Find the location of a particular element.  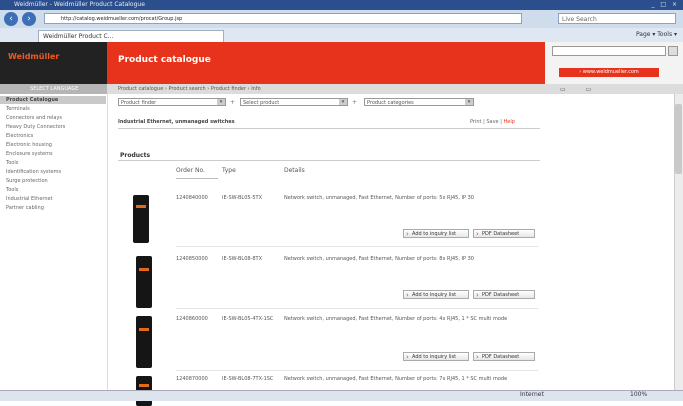

browser-tools: Page ▾ Tools ▾ is located at coordinates (656, 34).